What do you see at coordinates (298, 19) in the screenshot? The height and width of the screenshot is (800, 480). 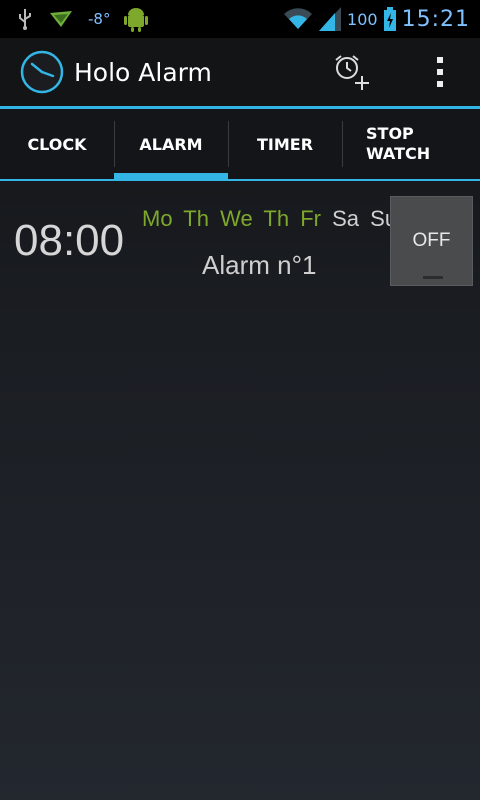 I see `wifi-icon` at bounding box center [298, 19].